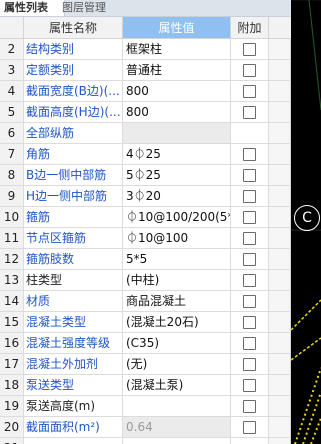 The width and height of the screenshot is (321, 444). I want to click on table-row: 17 混凝土外加剂 (无), so click(145, 364).